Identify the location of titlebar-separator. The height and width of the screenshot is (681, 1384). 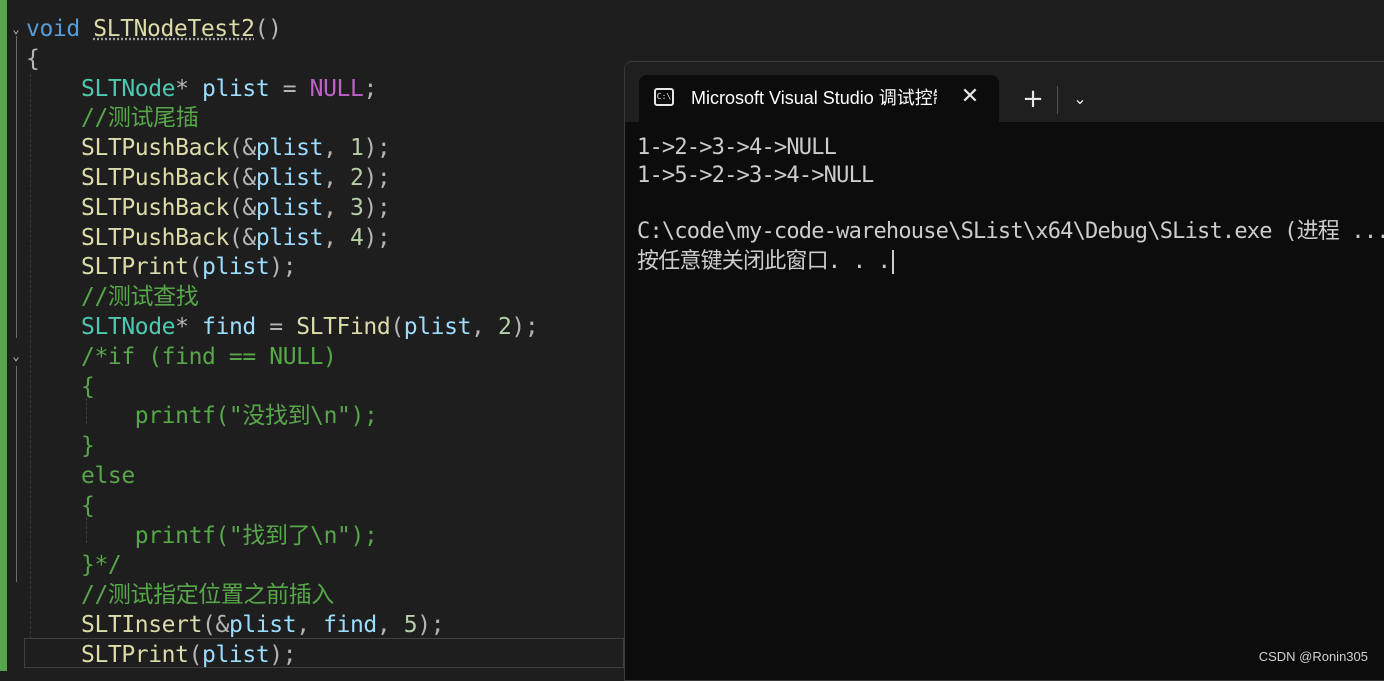
(1057, 100).